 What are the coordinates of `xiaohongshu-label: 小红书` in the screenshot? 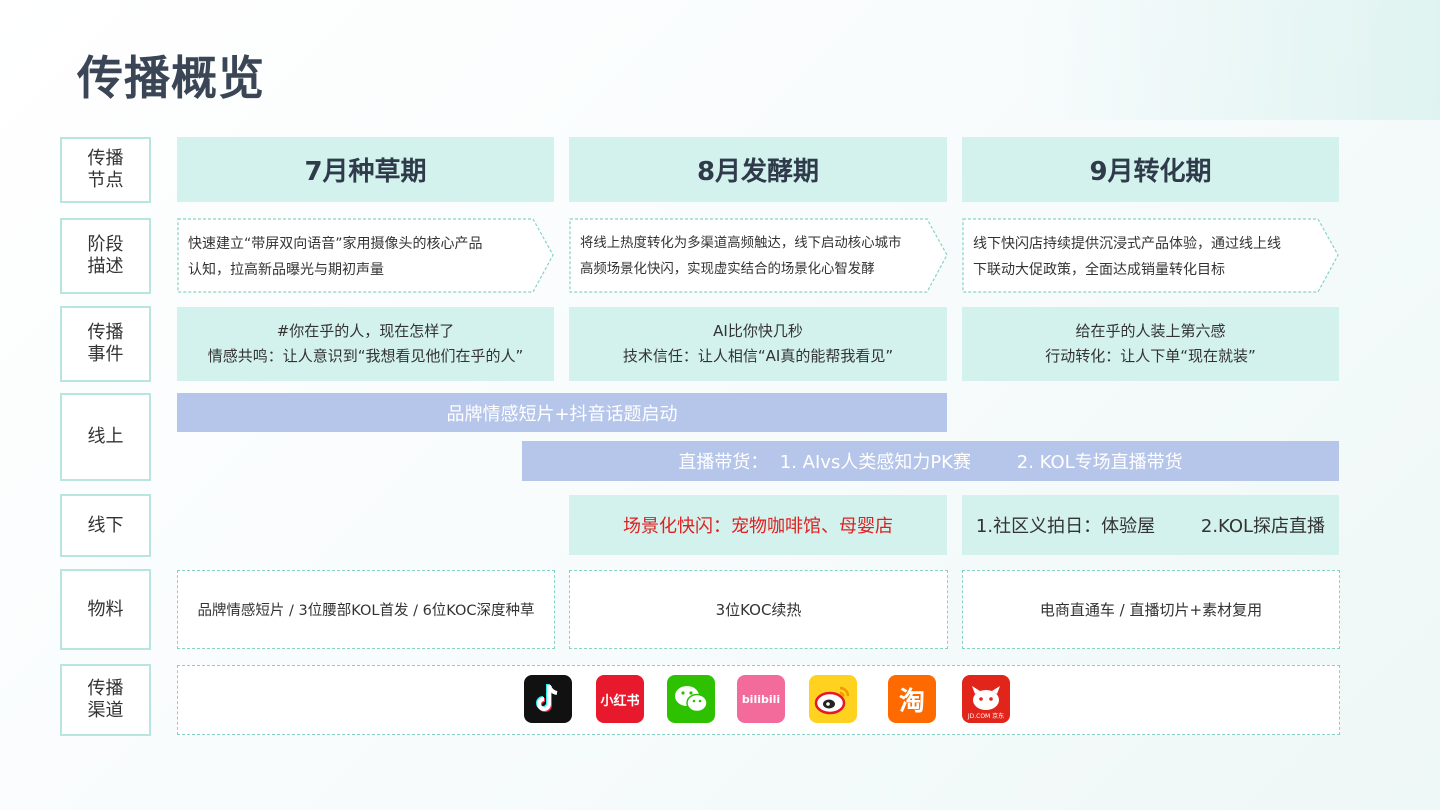 It's located at (620, 701).